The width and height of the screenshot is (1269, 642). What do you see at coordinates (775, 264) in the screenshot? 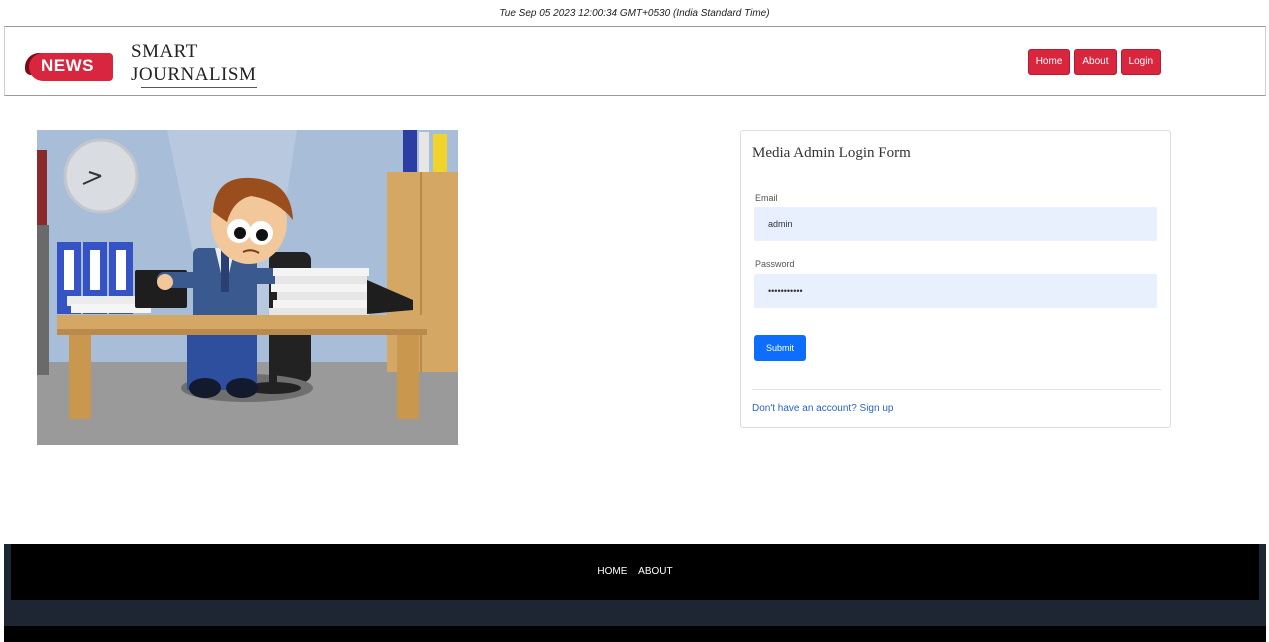
I see `password-label: Password` at bounding box center [775, 264].